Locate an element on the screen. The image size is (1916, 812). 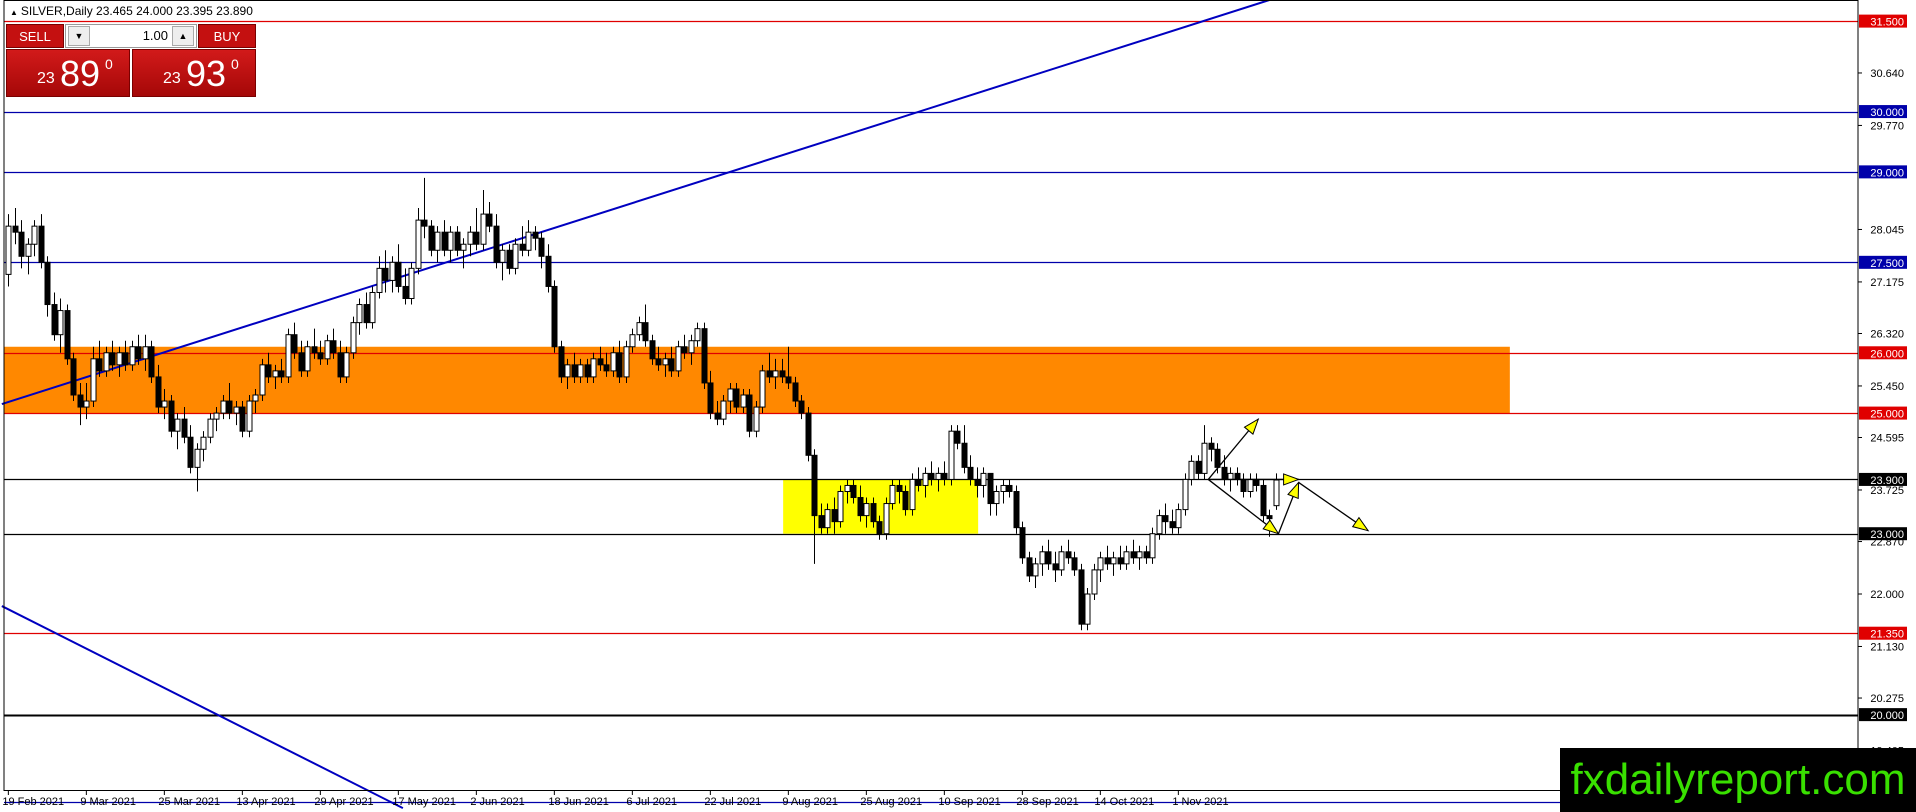
buy-button: BUY is located at coordinates (227, 36).